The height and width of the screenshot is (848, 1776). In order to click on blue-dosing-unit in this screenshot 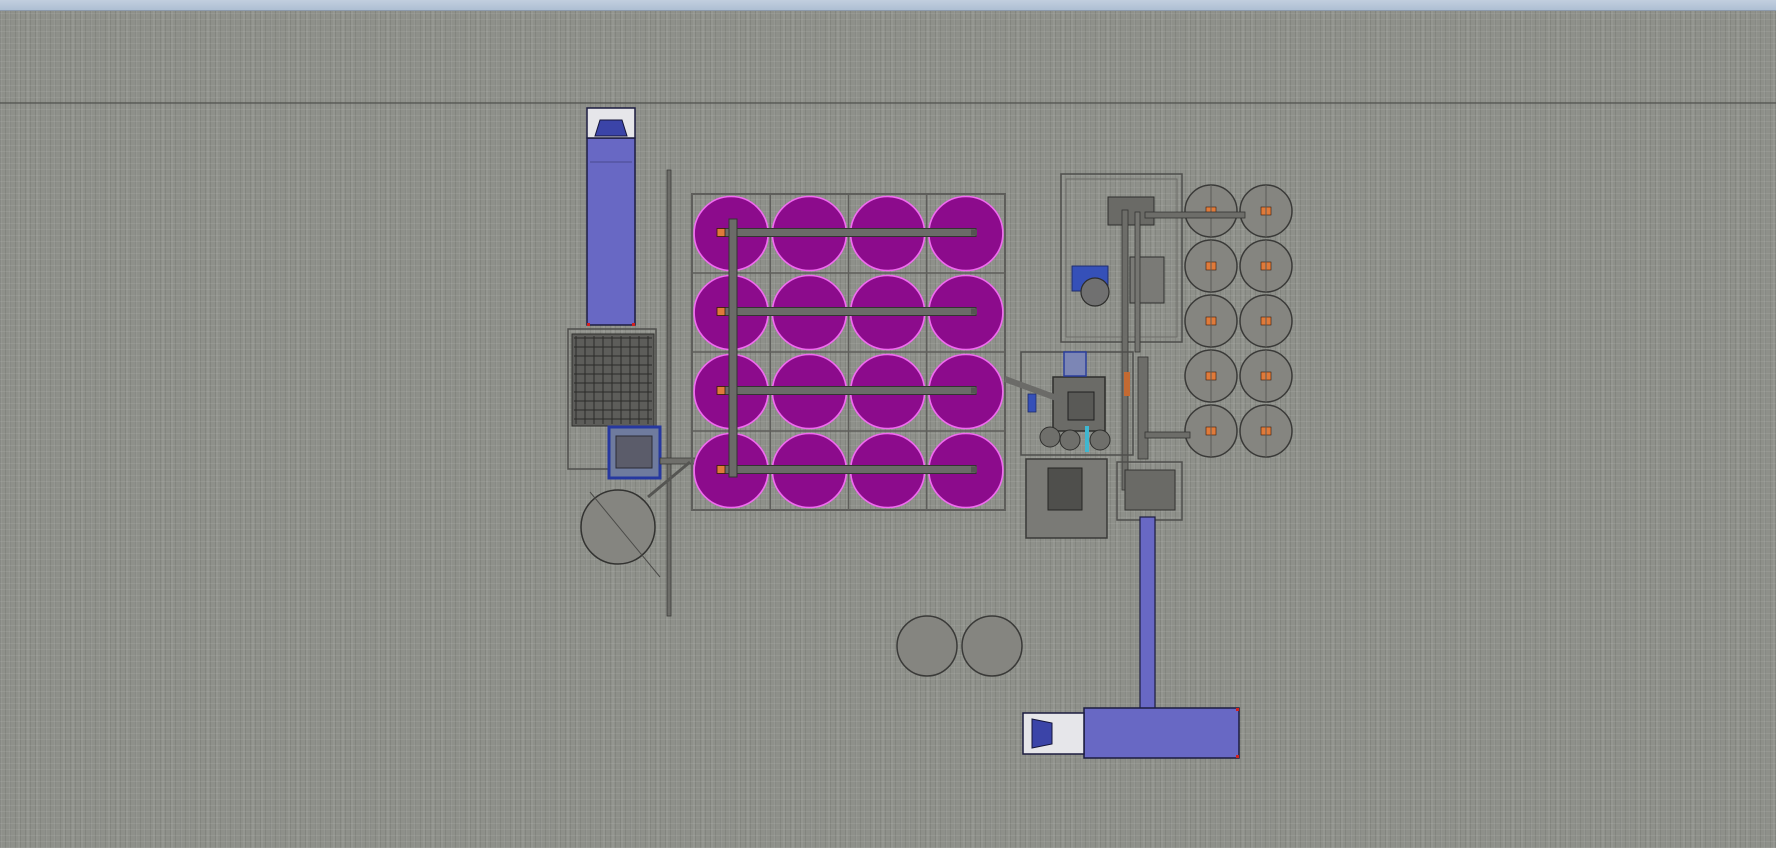, I will do `click(1075, 364)`.